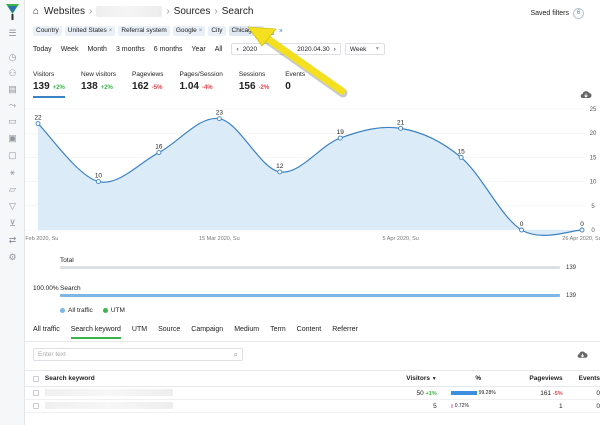 The image size is (600, 425). I want to click on sources-icon: ⚹, so click(12, 172).